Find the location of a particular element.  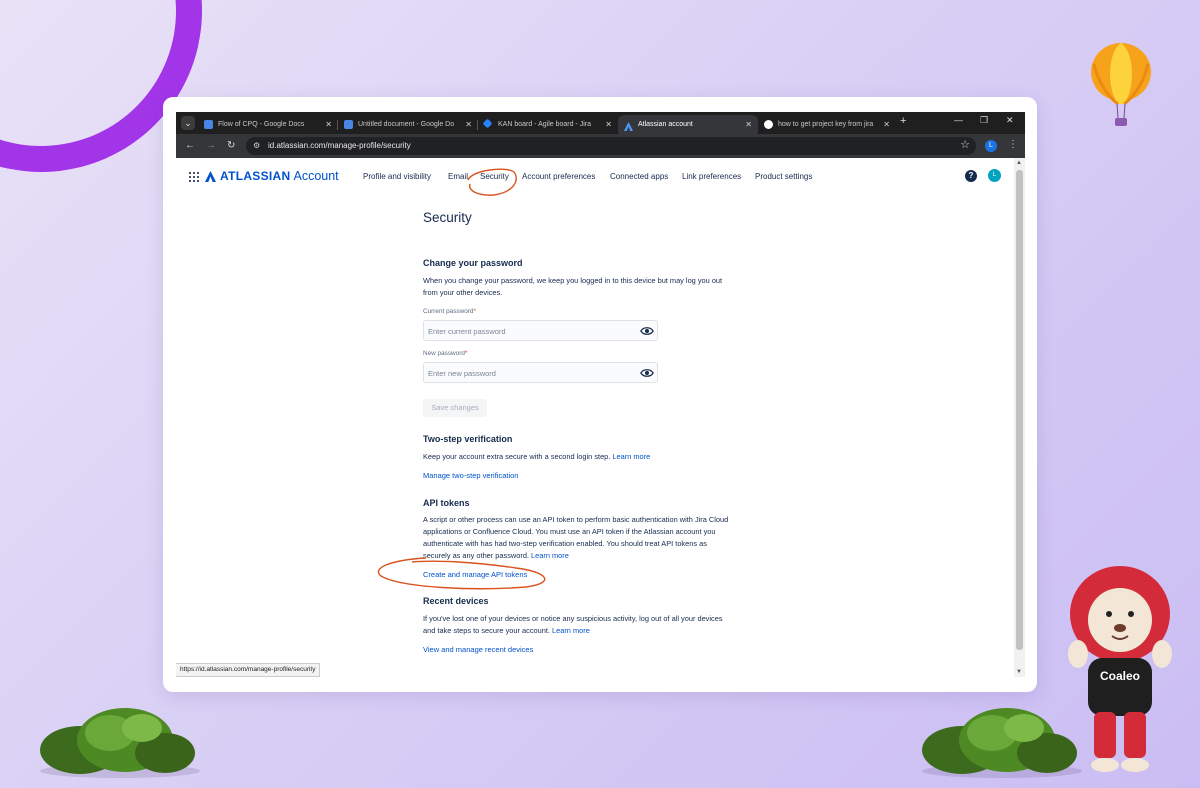

product-name: Account is located at coordinates (316, 176).